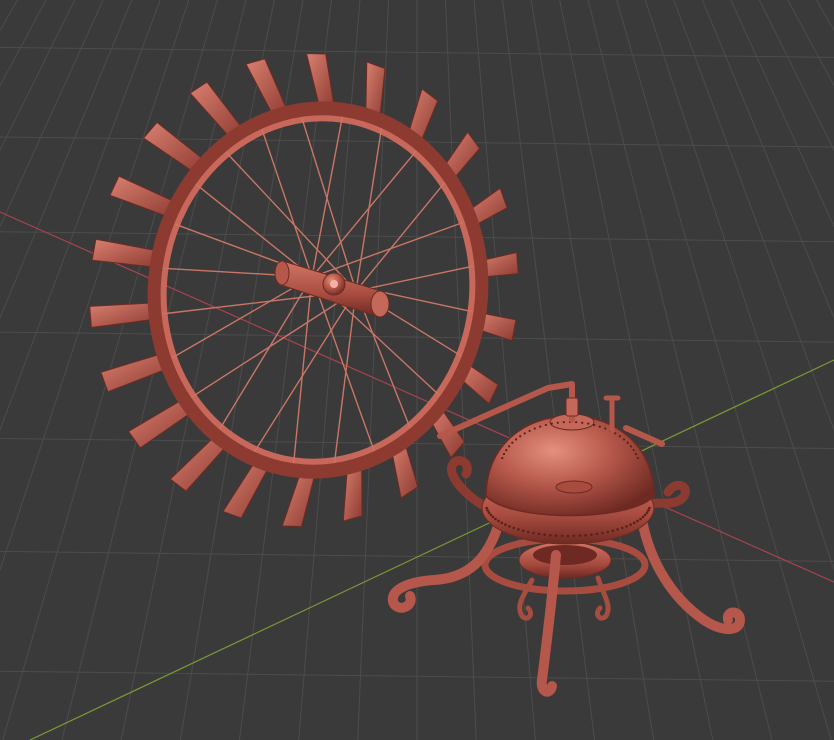 Image resolution: width=834 pixels, height=740 pixels. I want to click on boiler-leg-front-right, so click(691, 574).